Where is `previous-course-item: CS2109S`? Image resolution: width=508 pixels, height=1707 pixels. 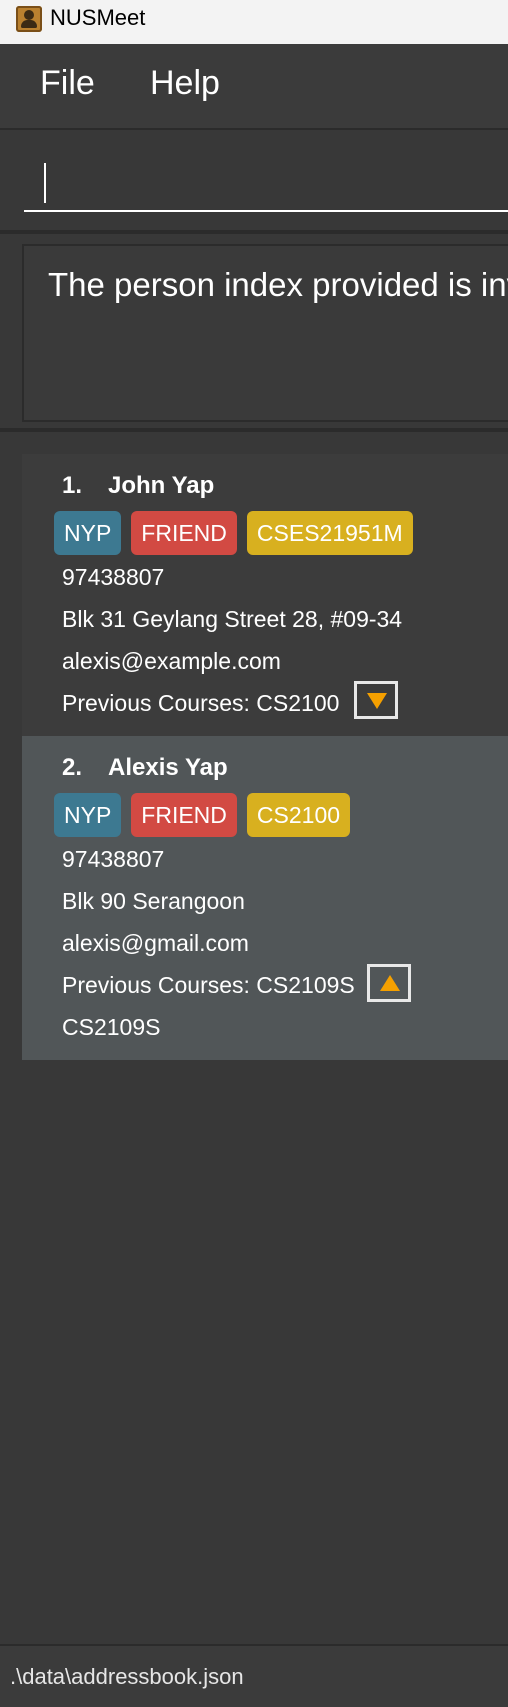 previous-course-item: CS2109S is located at coordinates (111, 1027).